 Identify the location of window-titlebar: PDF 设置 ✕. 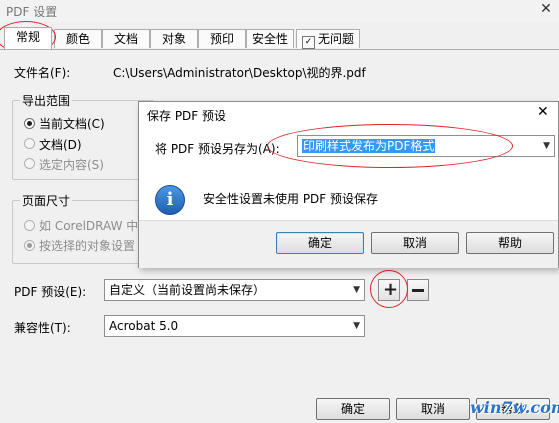
(279, 11).